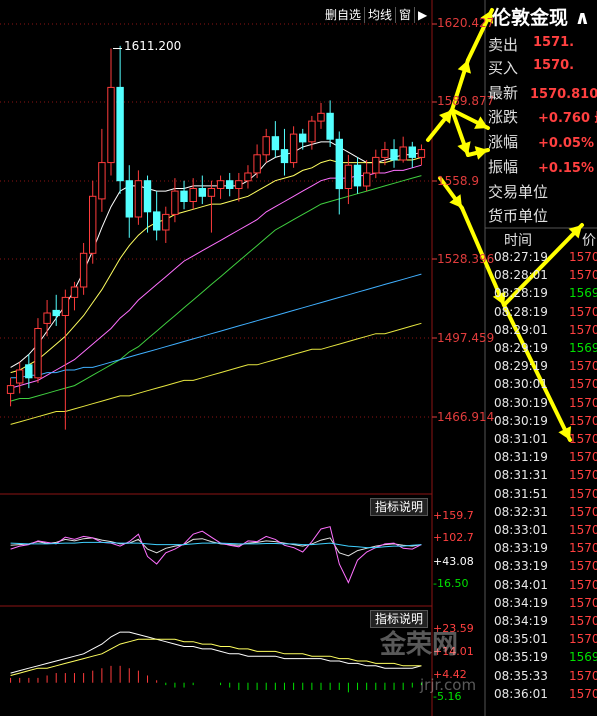 The image size is (597, 716). What do you see at coordinates (216, 555) in the screenshot?
I see `indicator-line` at bounding box center [216, 555].